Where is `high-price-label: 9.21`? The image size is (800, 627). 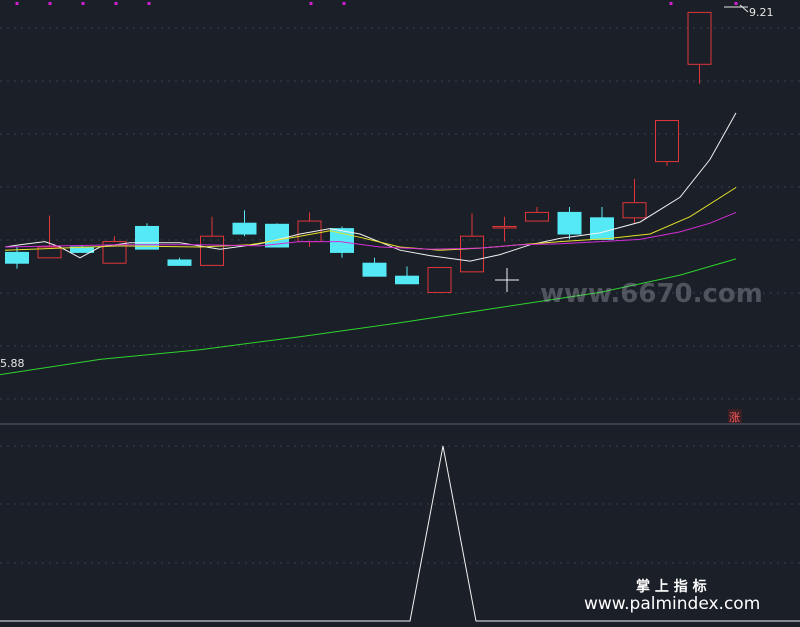
high-price-label: 9.21 is located at coordinates (761, 12).